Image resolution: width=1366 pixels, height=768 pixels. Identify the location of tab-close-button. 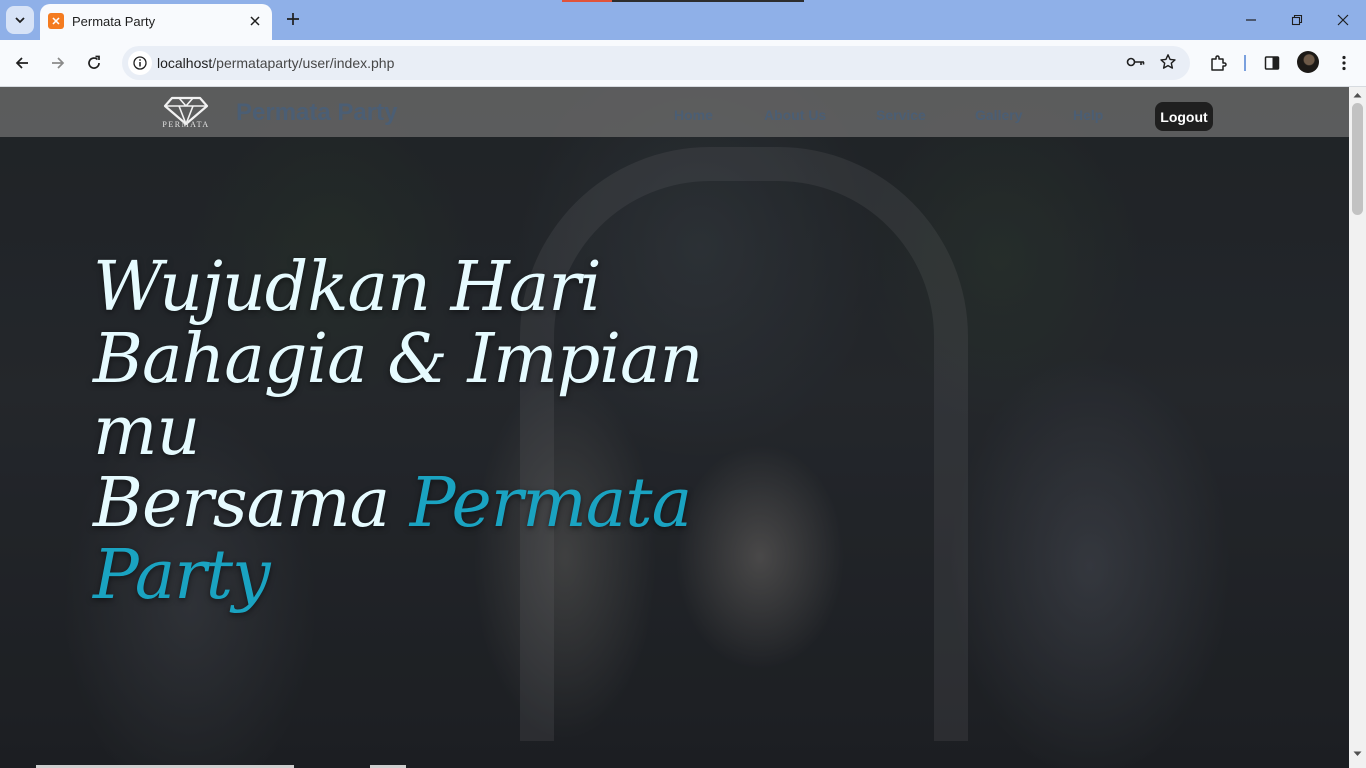
(255, 21).